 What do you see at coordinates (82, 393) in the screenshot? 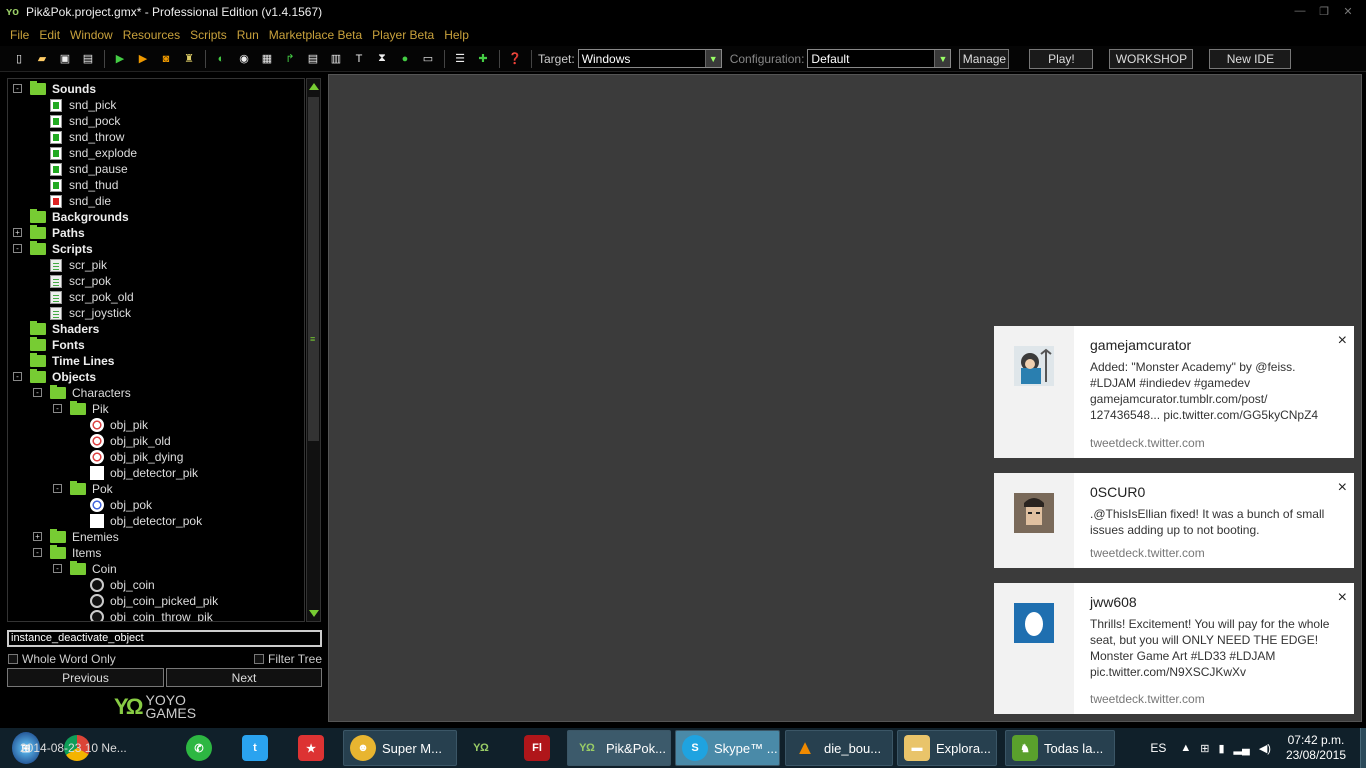
I see `tree-item: - Characters` at bounding box center [82, 393].